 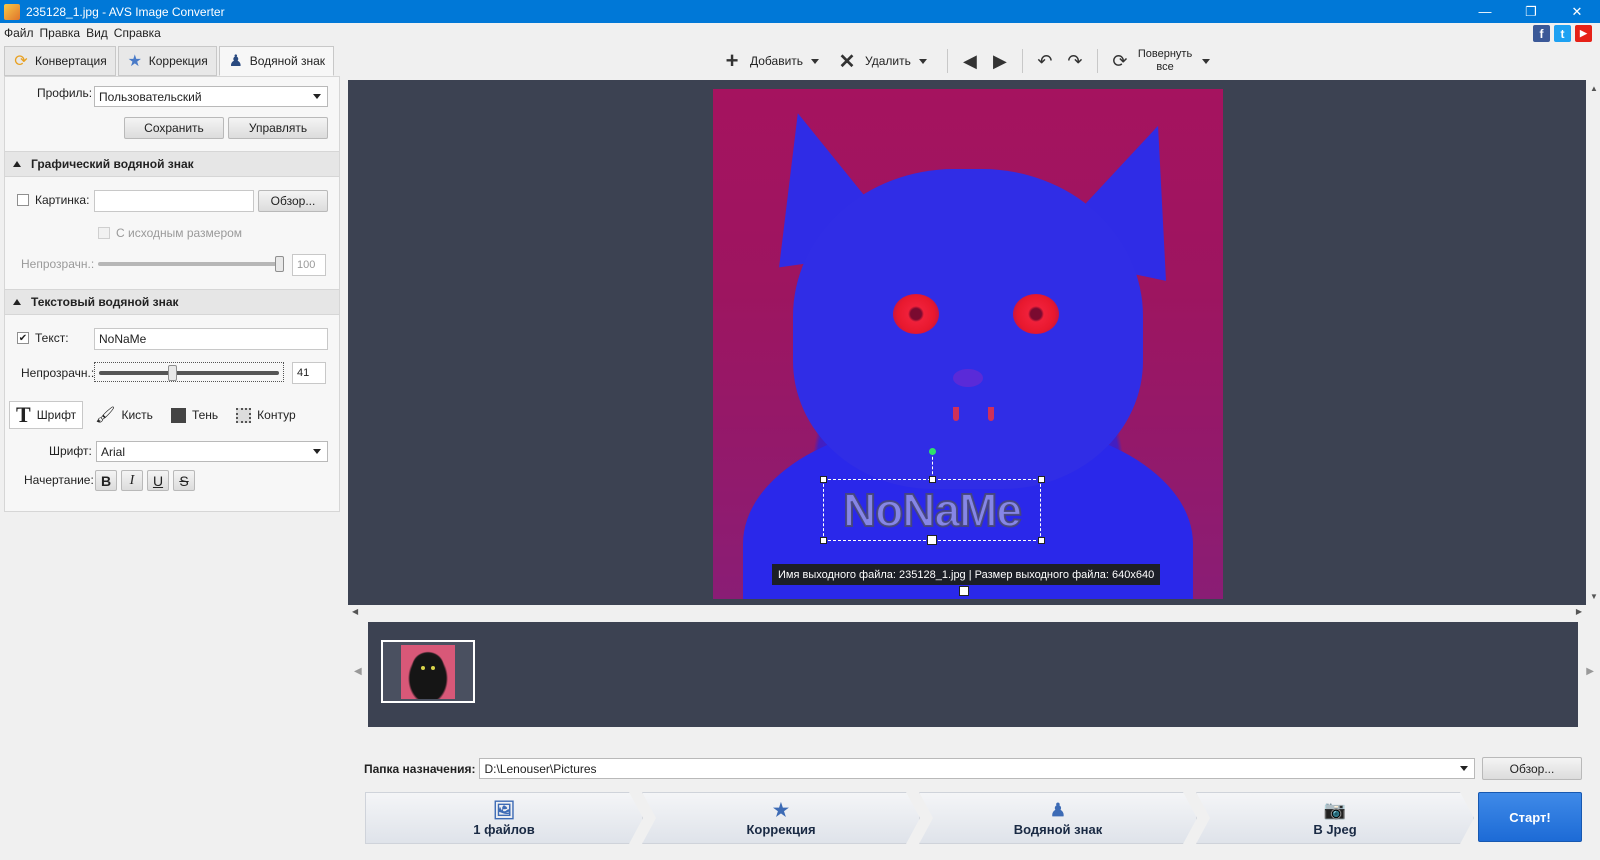 What do you see at coordinates (1583, 33) in the screenshot?
I see `youtube-icon: ▶` at bounding box center [1583, 33].